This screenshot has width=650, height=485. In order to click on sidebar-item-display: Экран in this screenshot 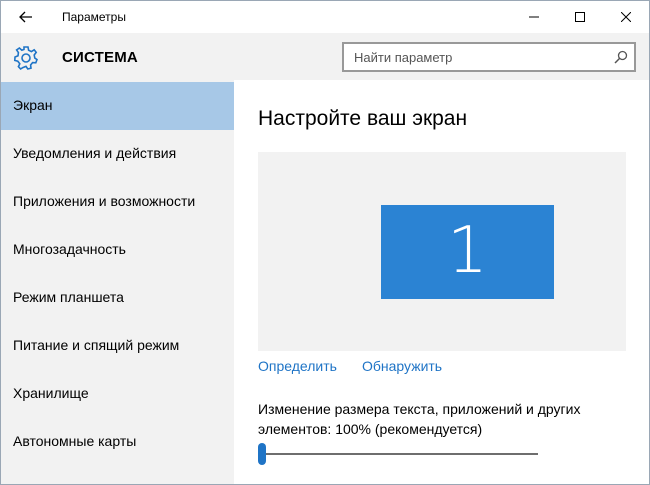, I will do `click(117, 106)`.